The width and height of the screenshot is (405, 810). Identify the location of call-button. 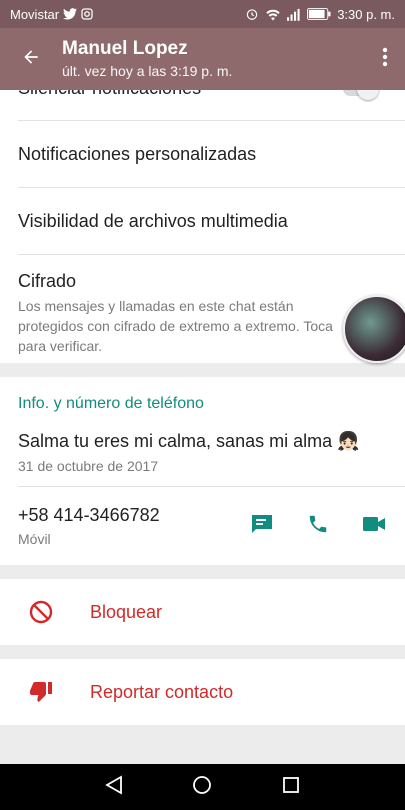
(318, 526).